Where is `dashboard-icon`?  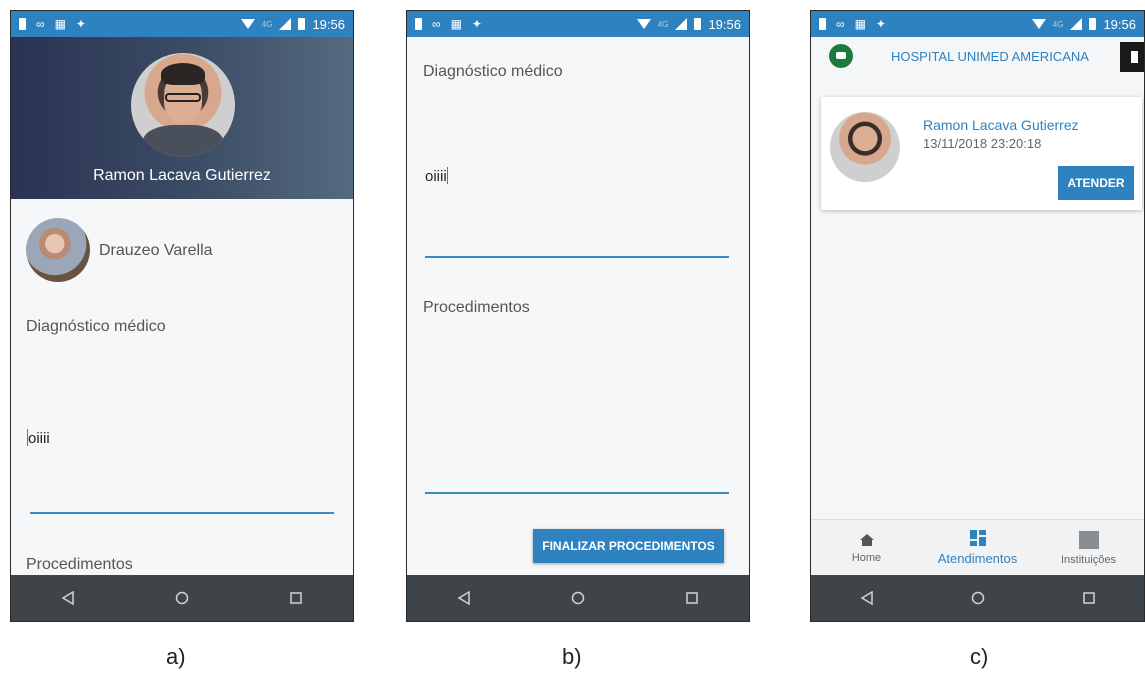 dashboard-icon is located at coordinates (977, 538).